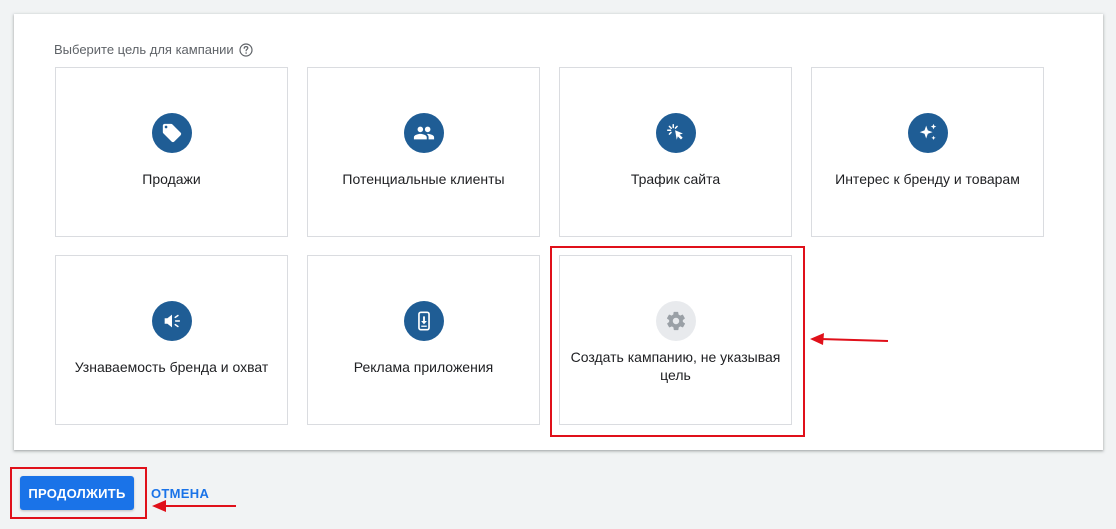 This screenshot has height=529, width=1116. I want to click on continue-button: ПРОДОЛЖИТЬ, so click(77, 493).